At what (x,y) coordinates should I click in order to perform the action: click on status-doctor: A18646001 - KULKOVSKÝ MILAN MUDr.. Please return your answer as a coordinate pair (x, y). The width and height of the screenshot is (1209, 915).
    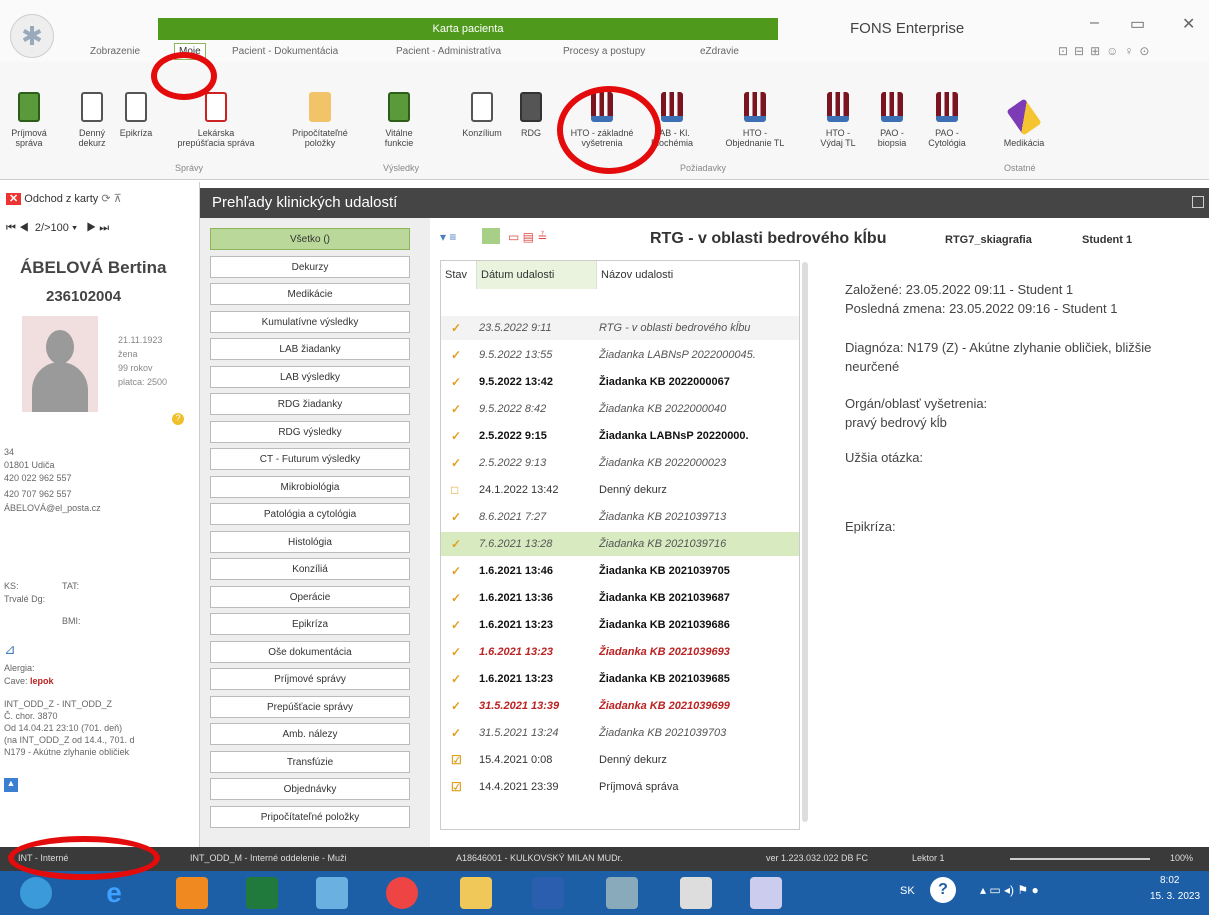
    Looking at the image, I should click on (539, 858).